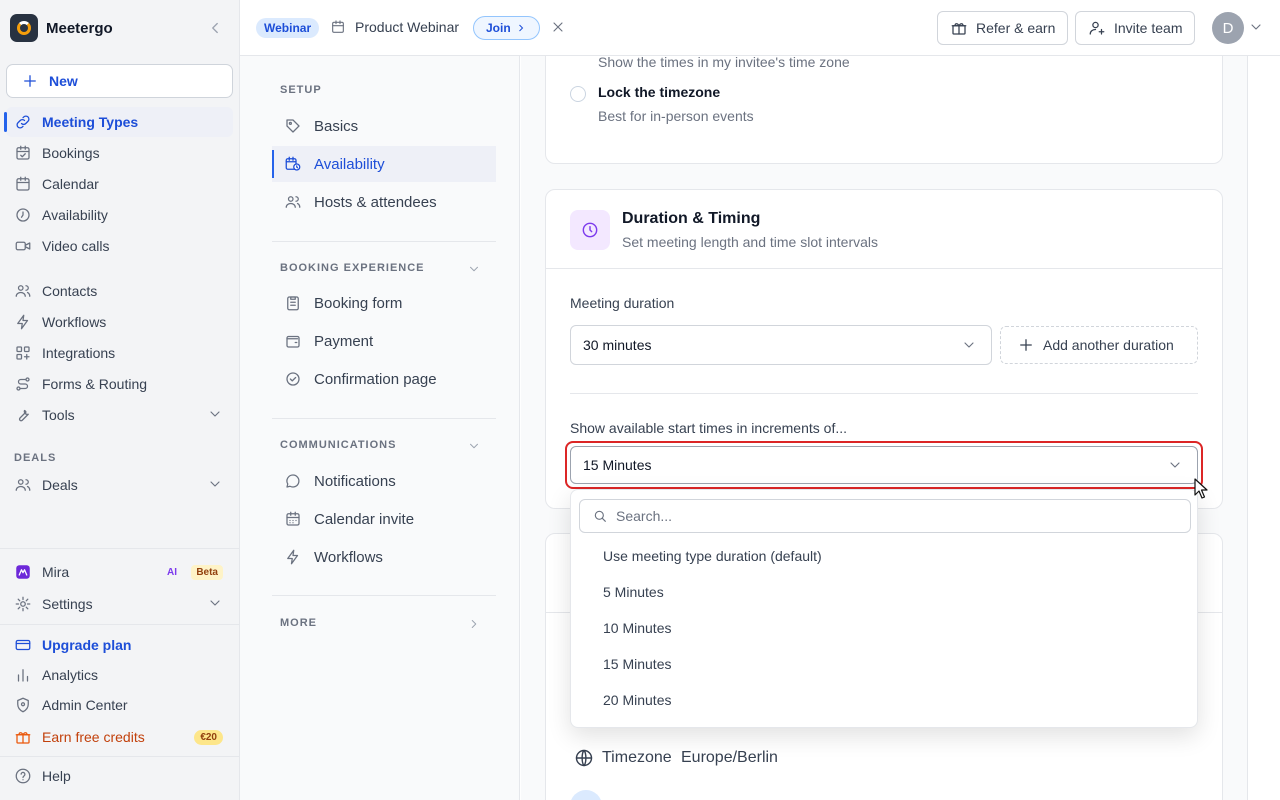 Image resolution: width=1280 pixels, height=800 pixels. Describe the element at coordinates (293, 164) in the screenshot. I see `calendar-clock-icon` at that location.